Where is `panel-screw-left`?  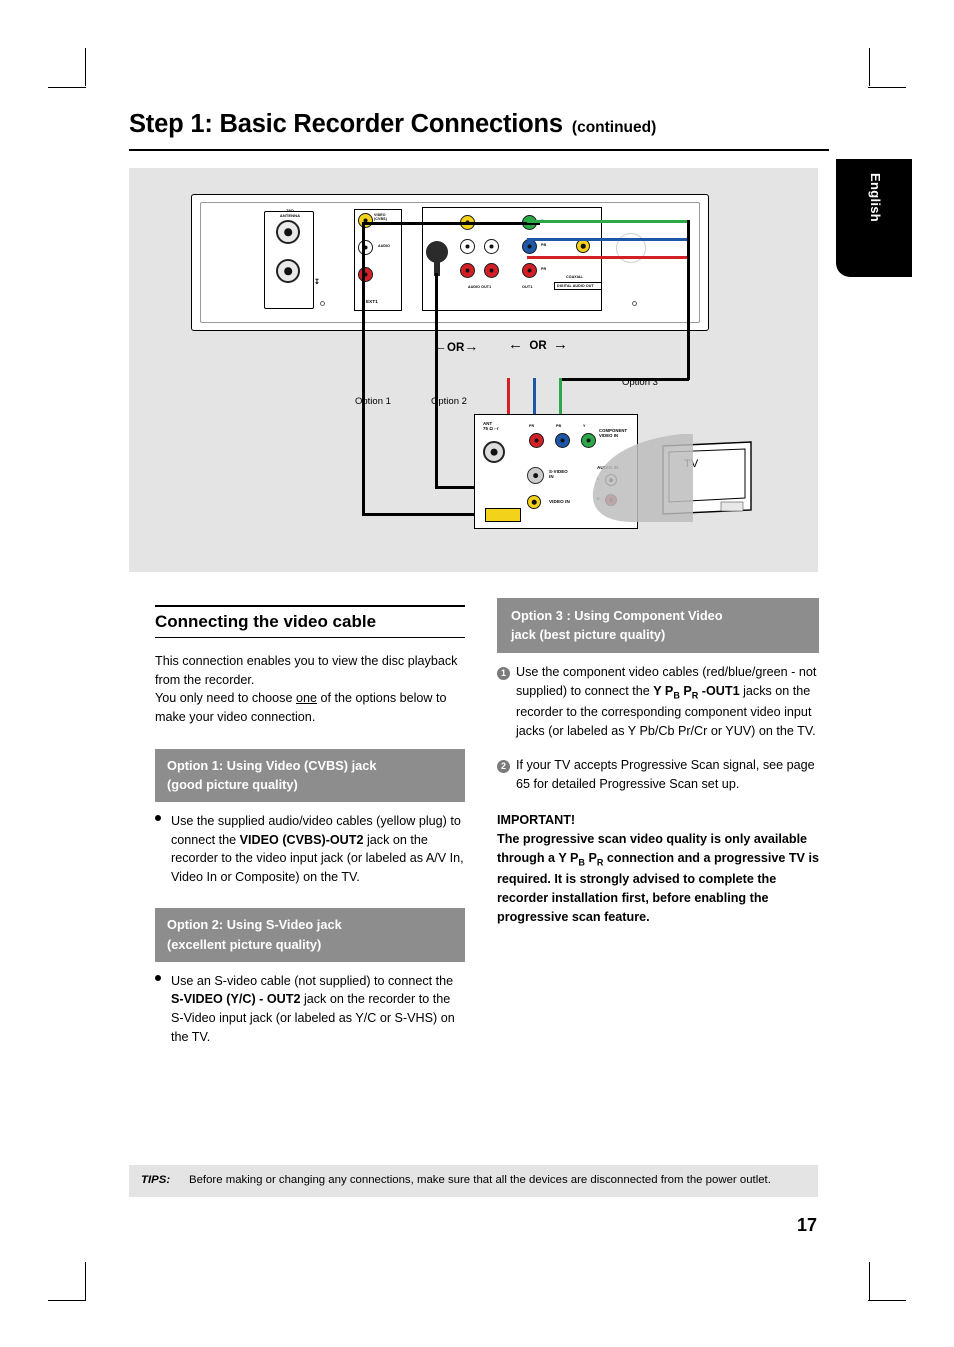
panel-screw-left is located at coordinates (322, 303).